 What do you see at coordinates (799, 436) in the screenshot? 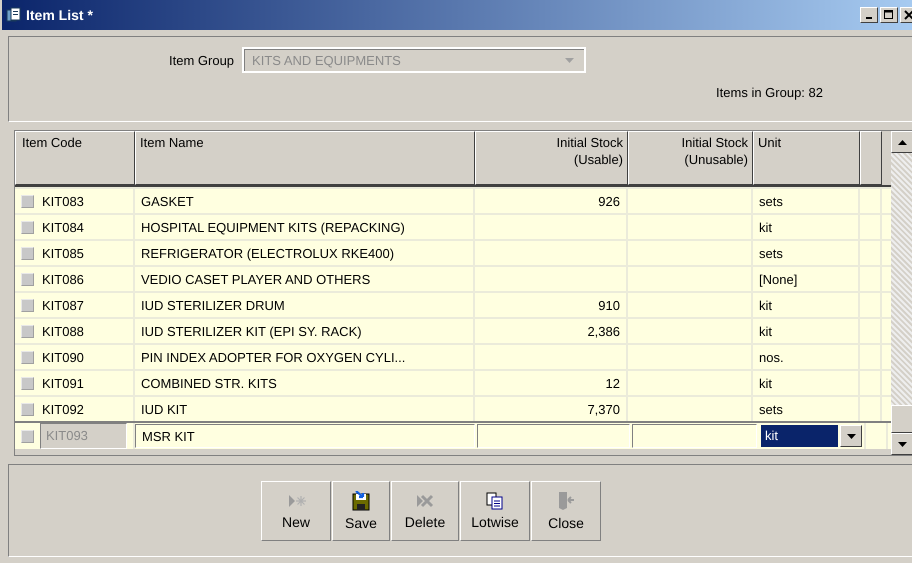
I see `unit-dropdown: kit` at bounding box center [799, 436].